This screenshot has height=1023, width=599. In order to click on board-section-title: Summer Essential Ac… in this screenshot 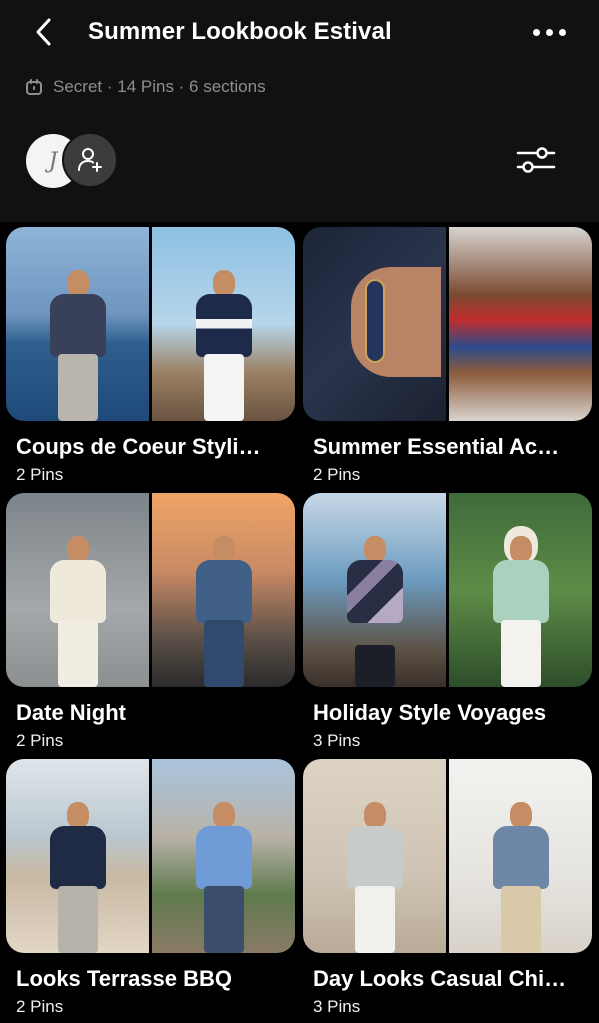, I will do `click(436, 446)`.